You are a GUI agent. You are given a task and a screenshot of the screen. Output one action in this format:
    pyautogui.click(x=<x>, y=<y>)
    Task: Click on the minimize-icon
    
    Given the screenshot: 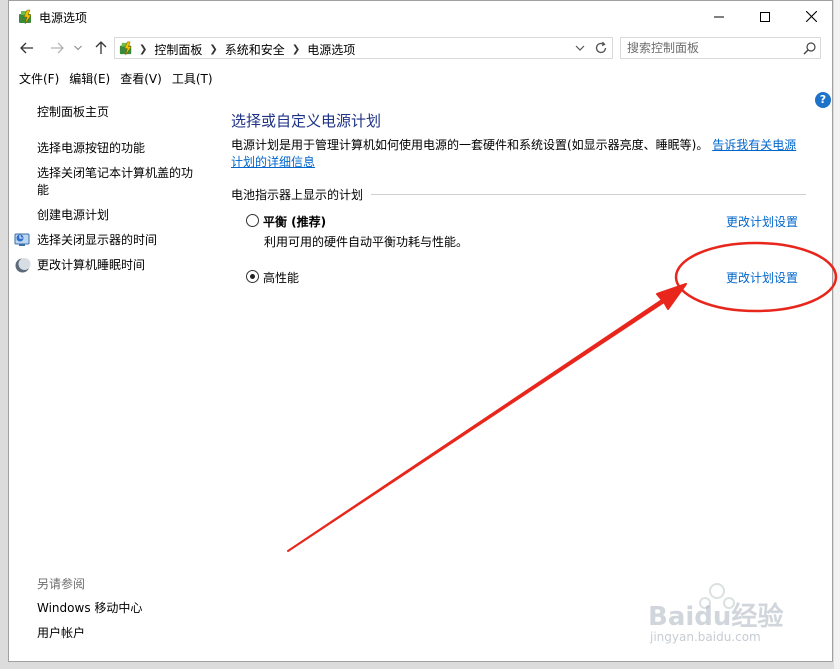 What is the action you would take?
    pyautogui.click(x=719, y=16)
    